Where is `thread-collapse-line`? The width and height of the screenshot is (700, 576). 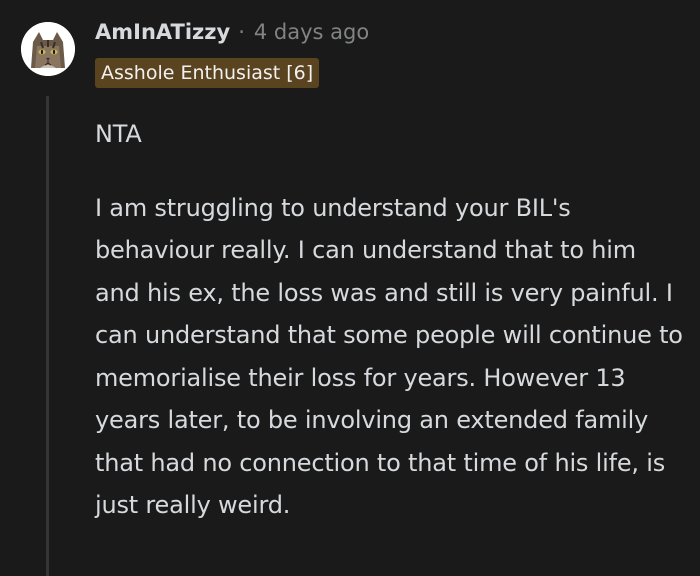 thread-collapse-line is located at coordinates (47, 336).